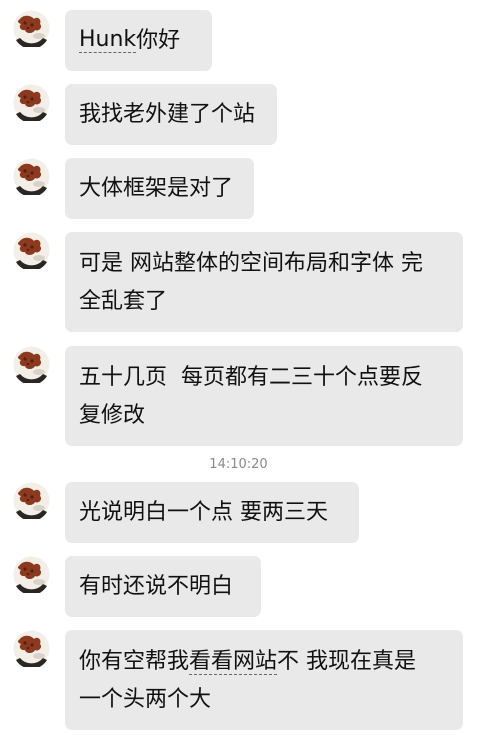 Image resolution: width=477 pixels, height=735 pixels. I want to click on message-bubble: 光说明白一个点 要两三天, so click(212, 512).